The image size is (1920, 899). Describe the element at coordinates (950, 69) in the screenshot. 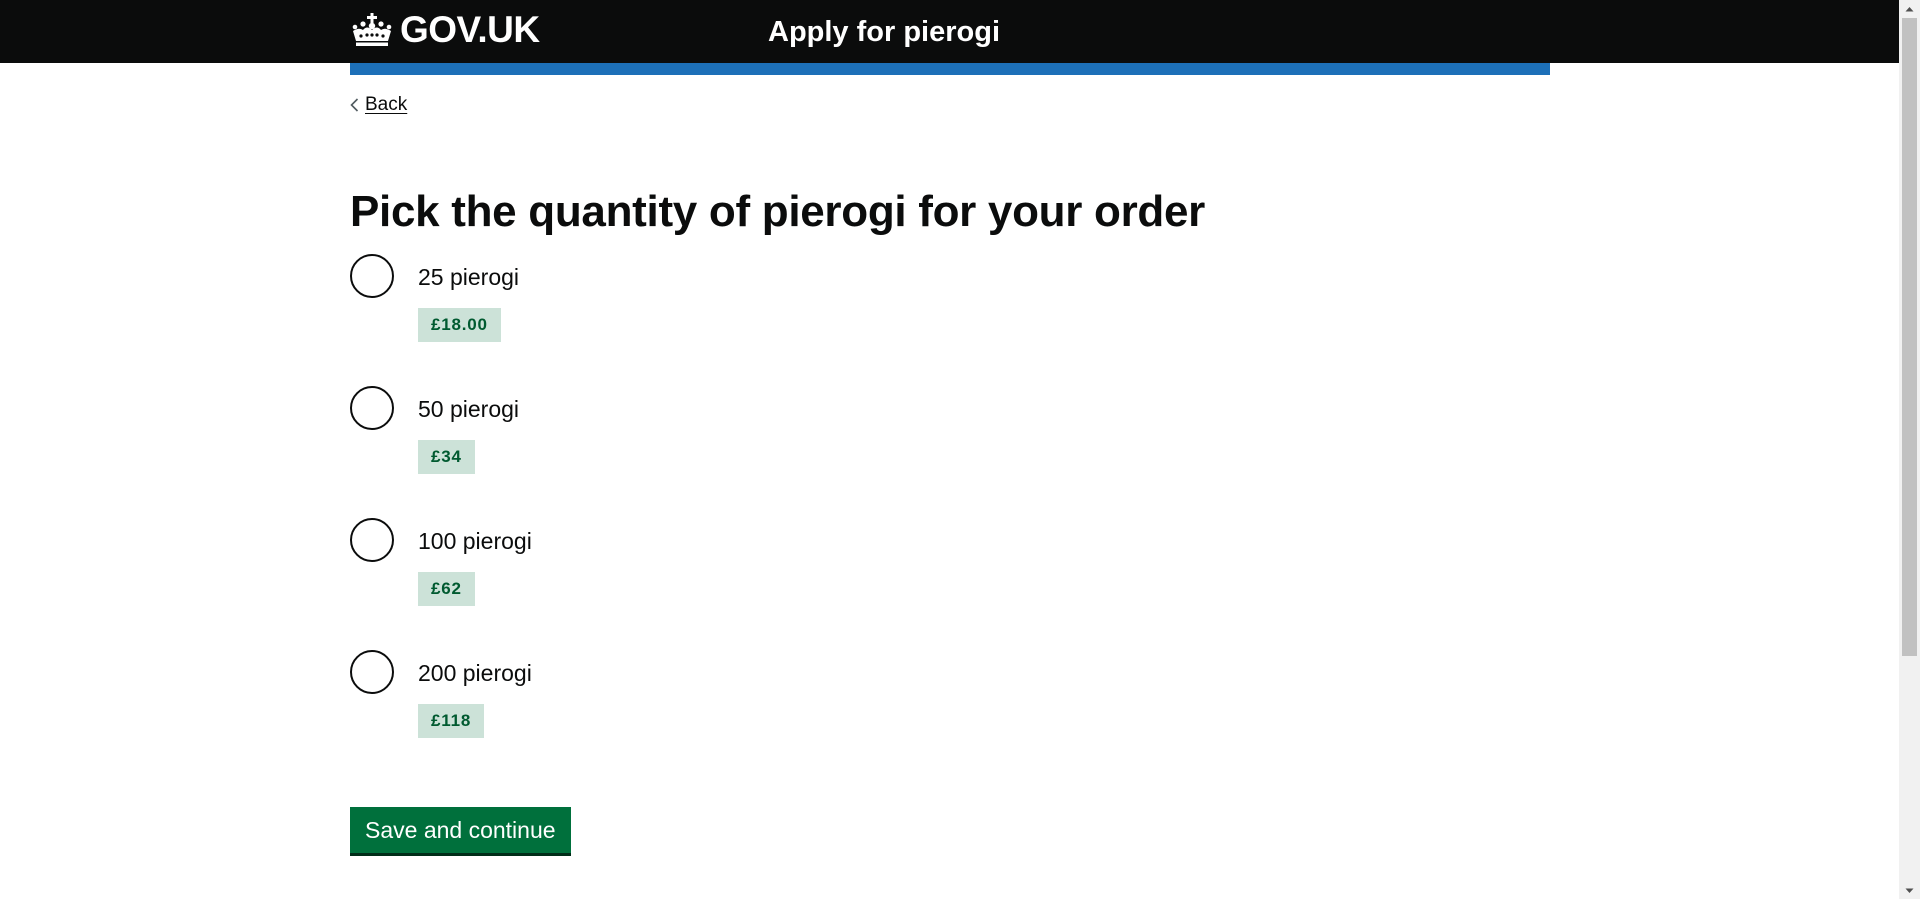

I see `header-accent-bar` at that location.